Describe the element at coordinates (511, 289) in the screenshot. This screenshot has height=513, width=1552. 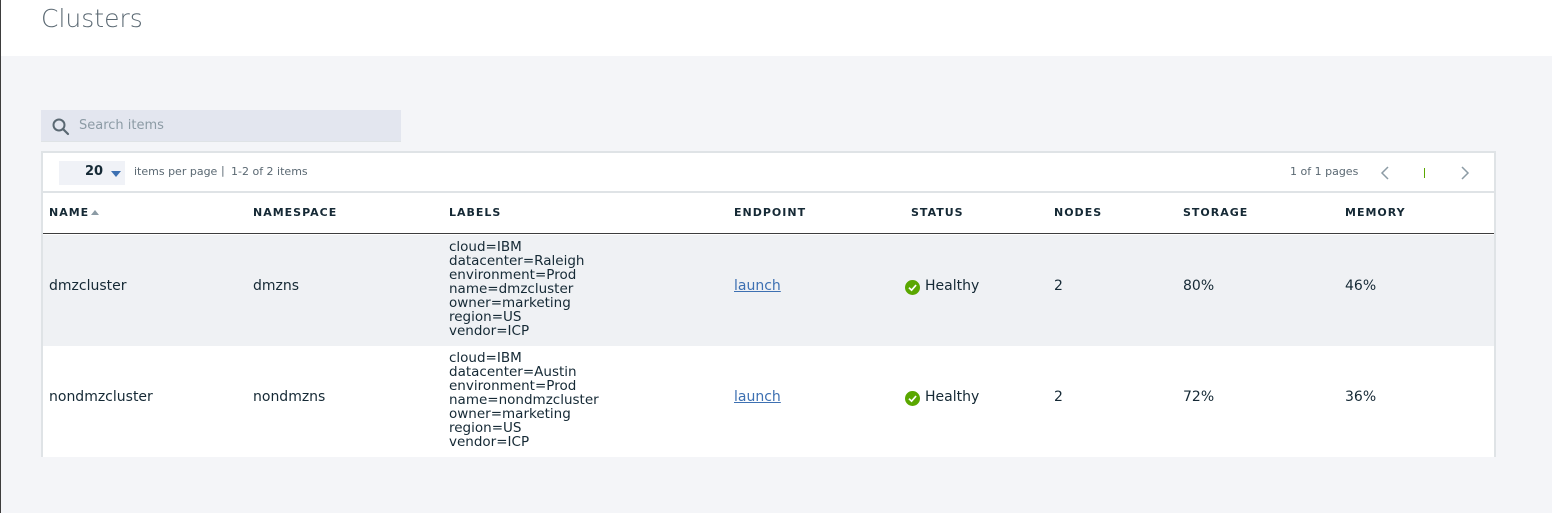
I see `label-item: name=dmzcluster` at that location.